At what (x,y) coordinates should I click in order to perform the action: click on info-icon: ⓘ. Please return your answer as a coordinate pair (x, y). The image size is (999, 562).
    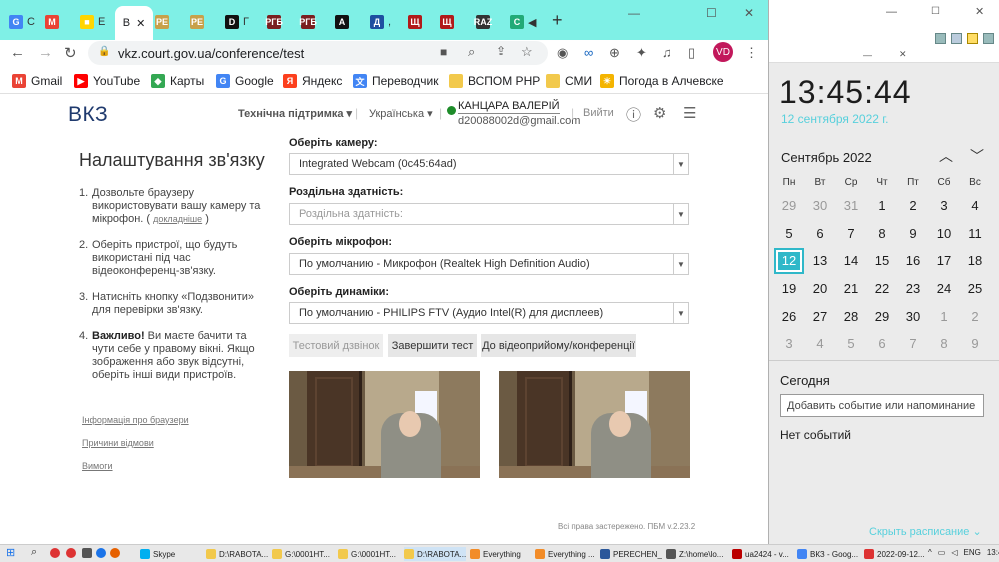
    Looking at the image, I should click on (633, 114).